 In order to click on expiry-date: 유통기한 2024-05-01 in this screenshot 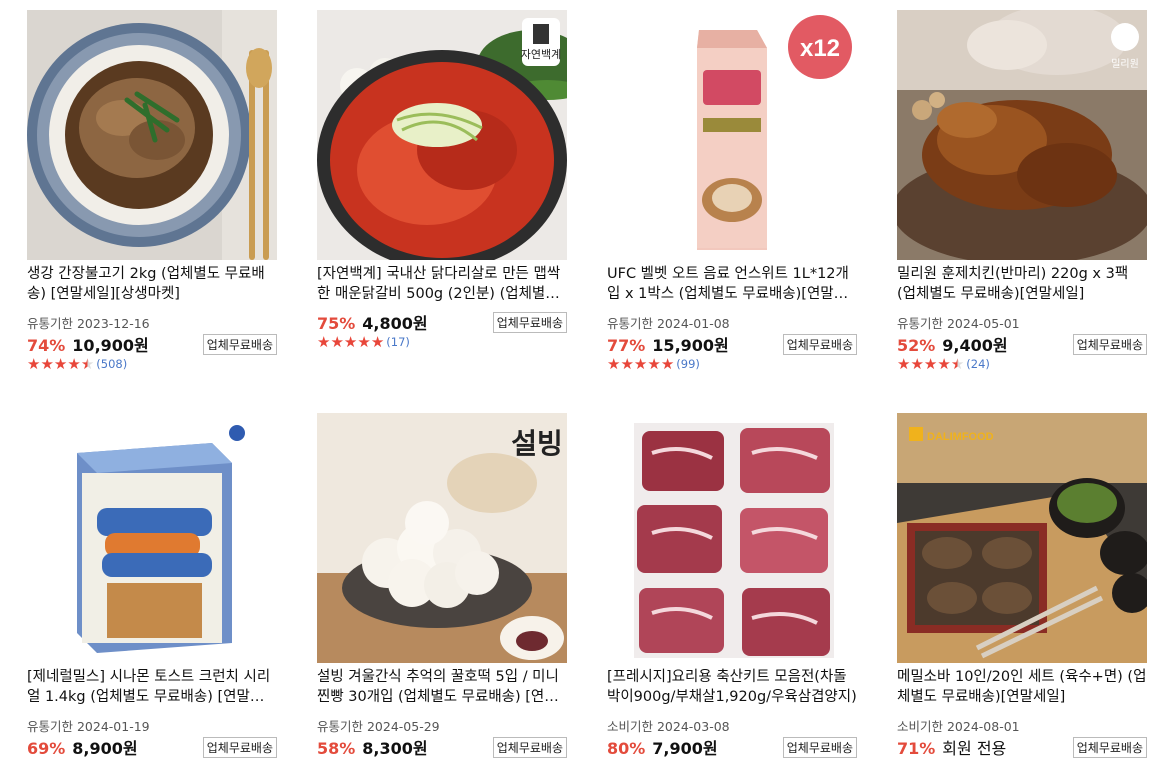, I will do `click(958, 323)`.